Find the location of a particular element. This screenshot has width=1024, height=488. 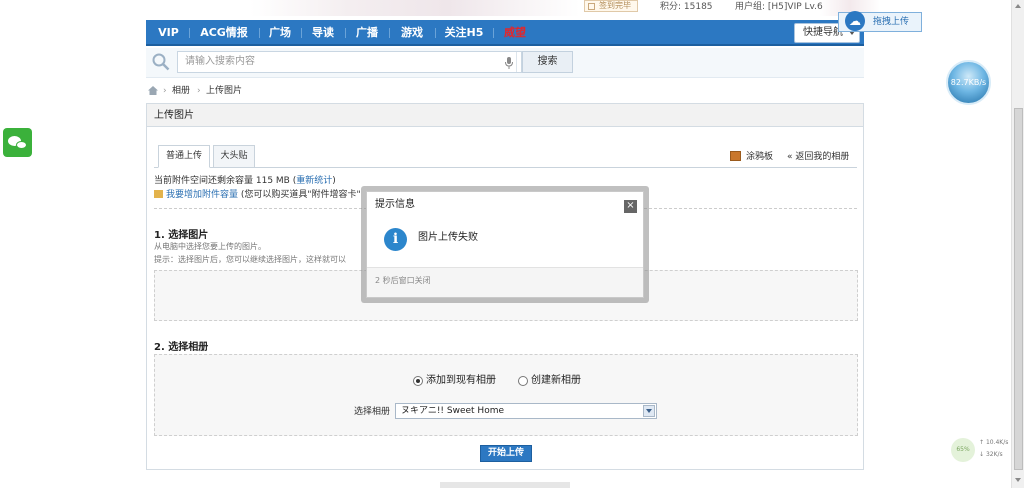

nav-item-acg: ACG情报 is located at coordinates (224, 33).